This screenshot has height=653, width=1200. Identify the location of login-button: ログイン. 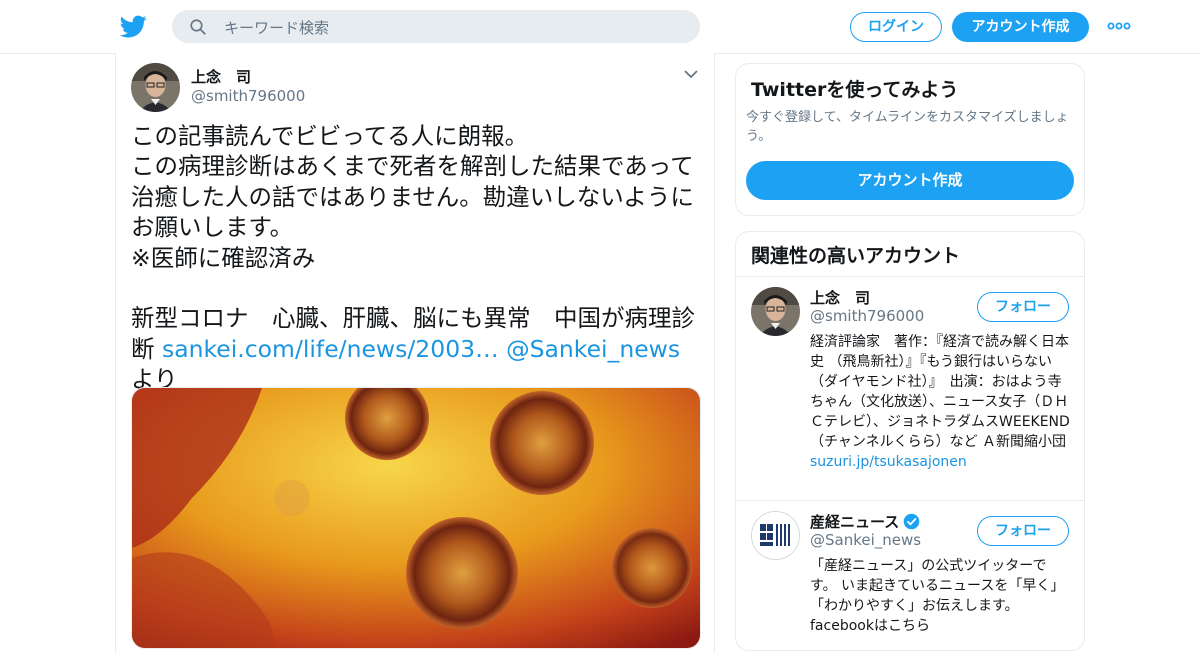
(896, 27).